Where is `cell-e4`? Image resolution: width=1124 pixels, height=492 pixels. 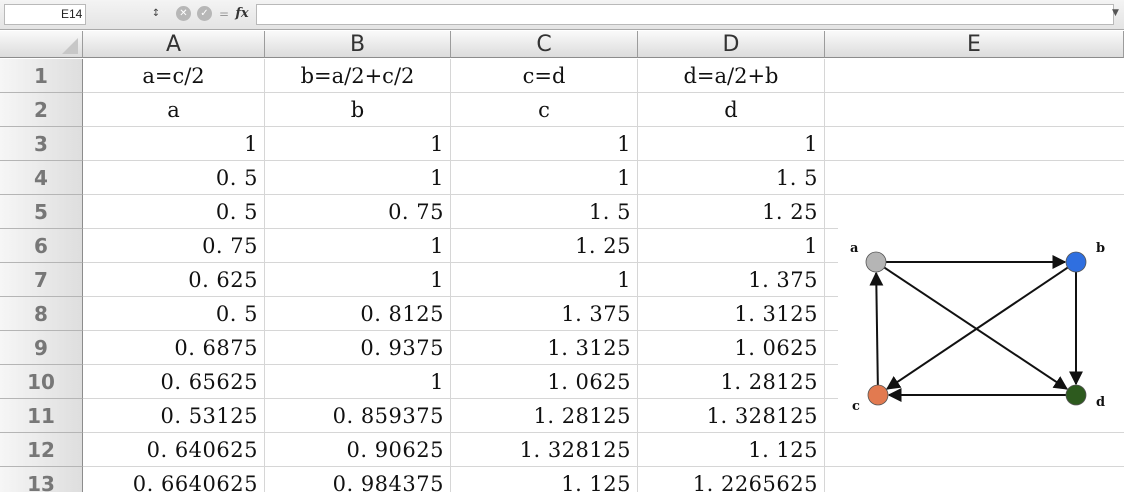
cell-e4 is located at coordinates (974, 178).